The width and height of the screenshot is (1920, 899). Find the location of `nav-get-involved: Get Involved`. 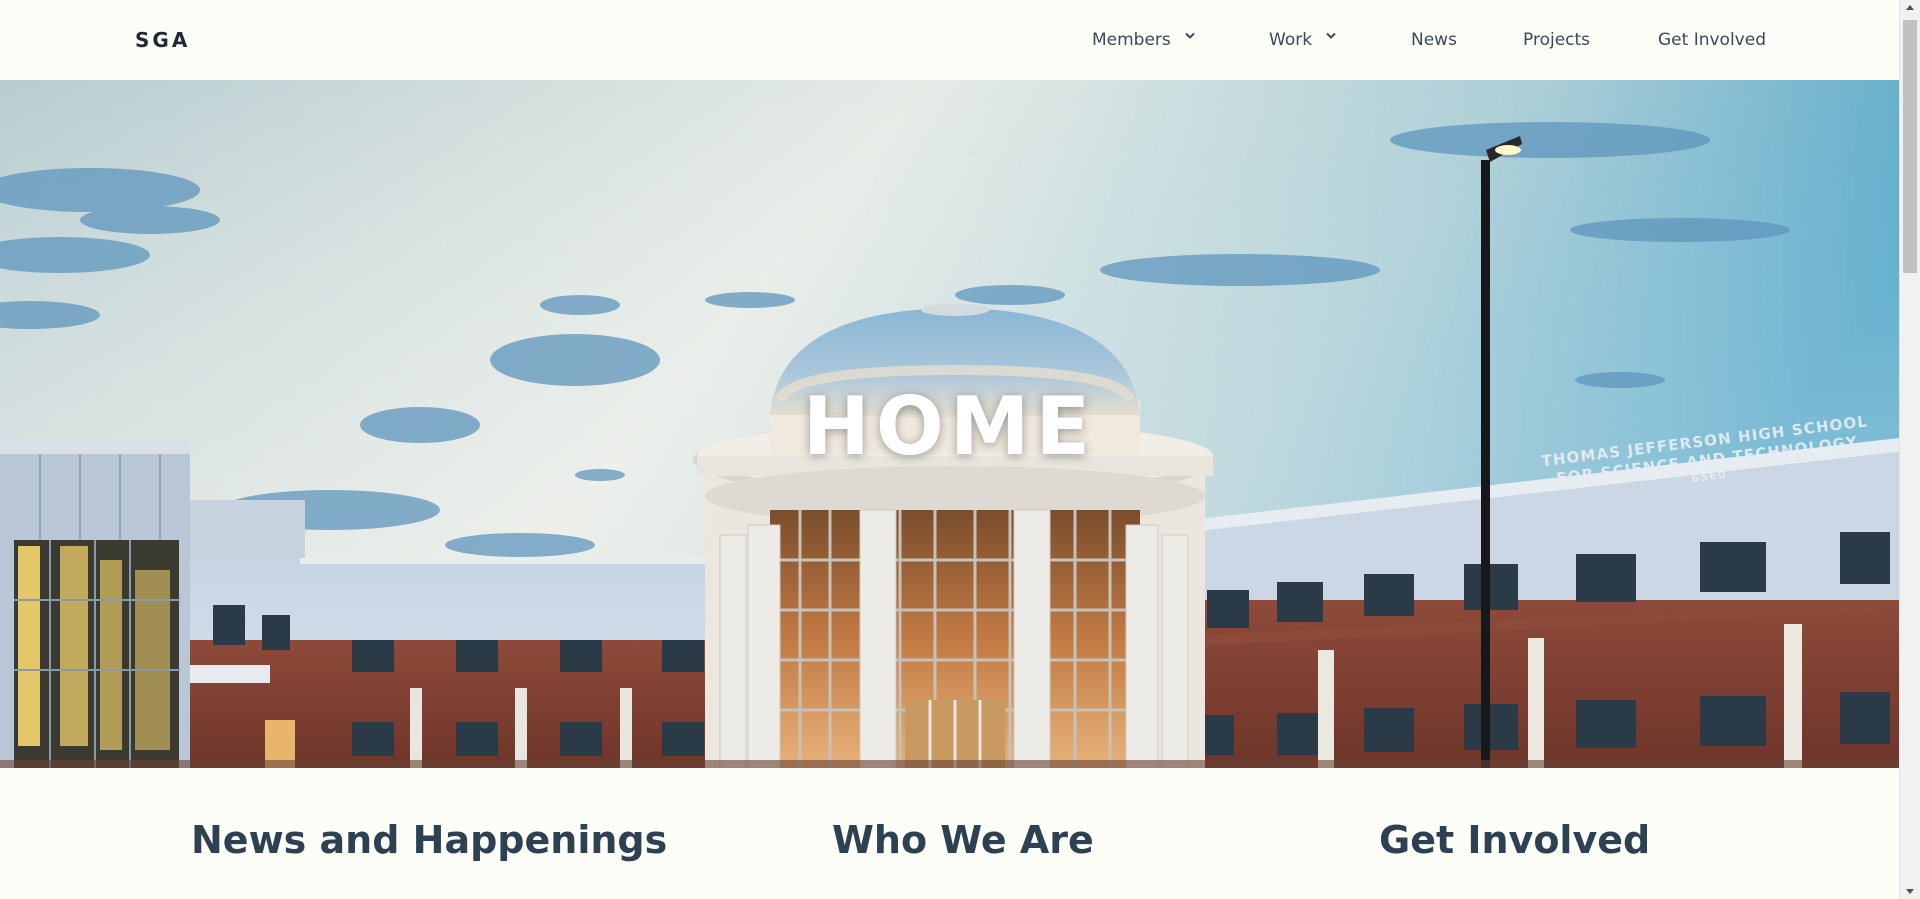

nav-get-involved: Get Involved is located at coordinates (1712, 40).